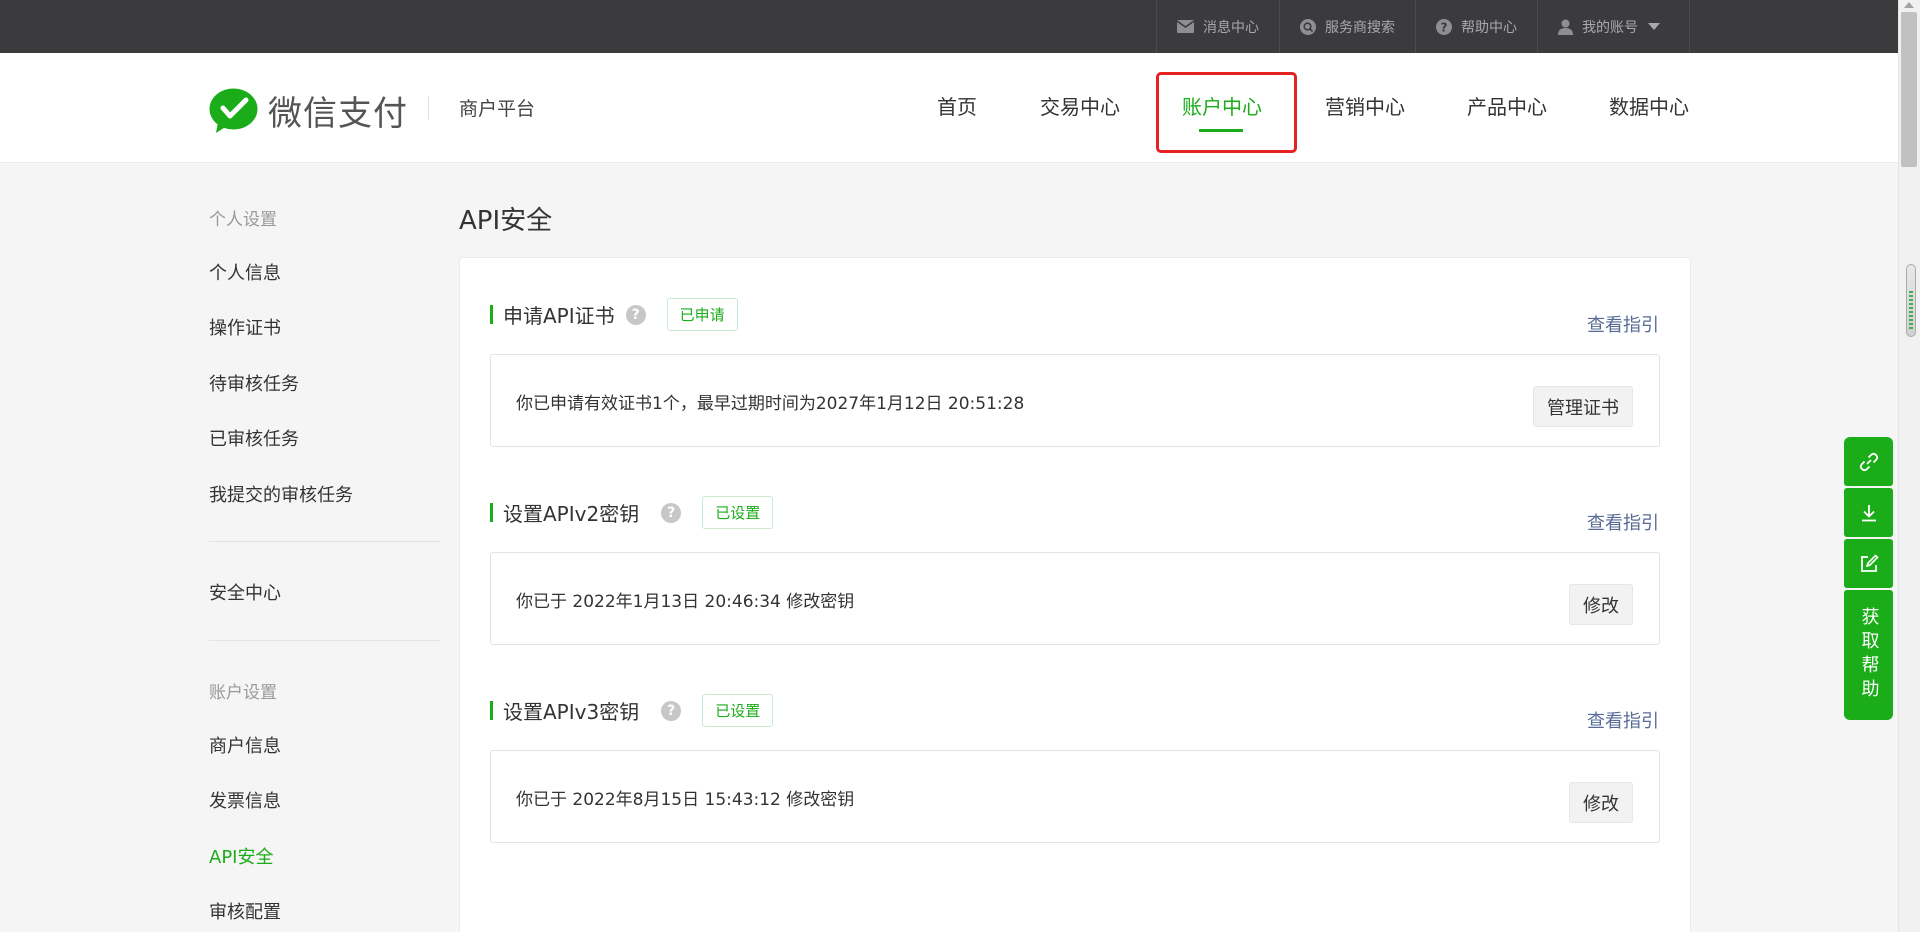 The width and height of the screenshot is (1920, 932). Describe the element at coordinates (1365, 105) in the screenshot. I see `nav-marketing-center: 营销中心` at that location.